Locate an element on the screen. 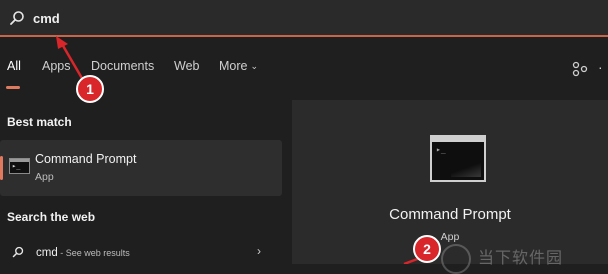  annotation-marker-2: 2 is located at coordinates (427, 249).